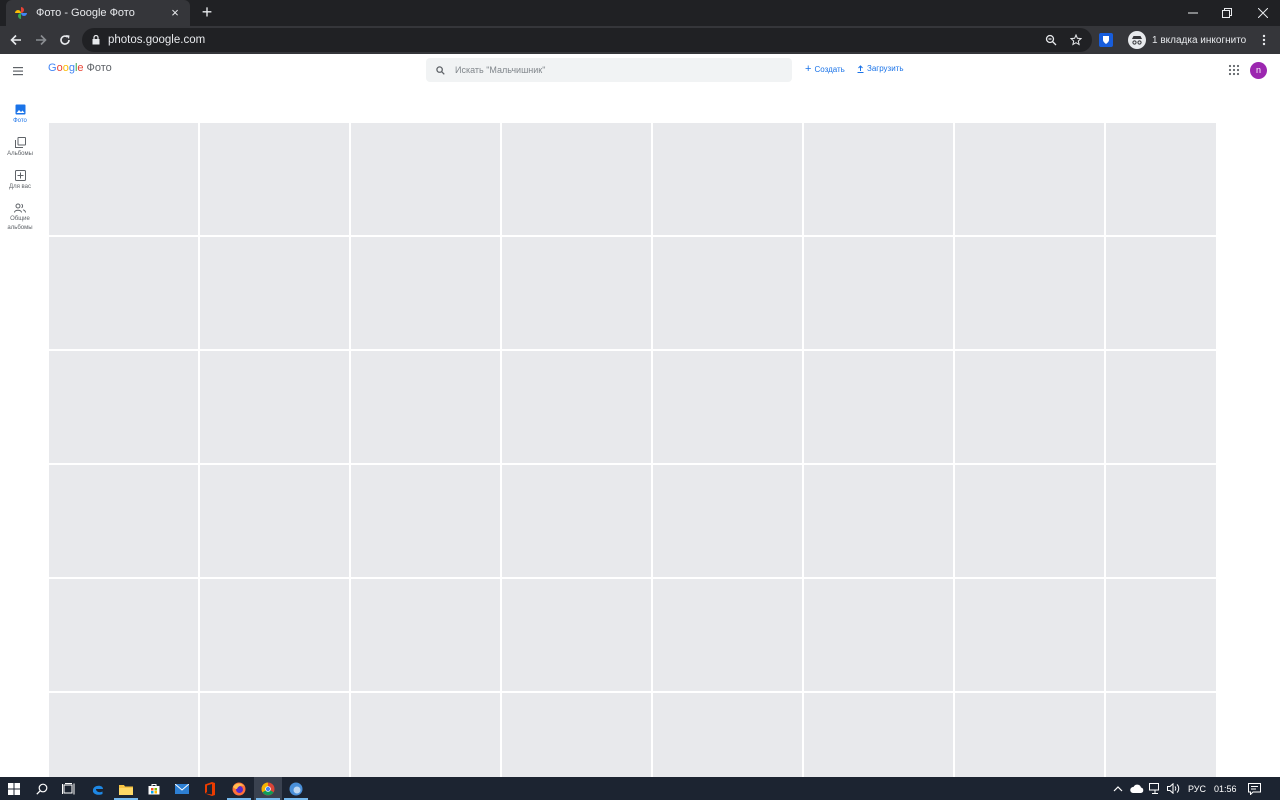  I want to click on nav-item-shared-albums: Общие альбомы, so click(20, 218).